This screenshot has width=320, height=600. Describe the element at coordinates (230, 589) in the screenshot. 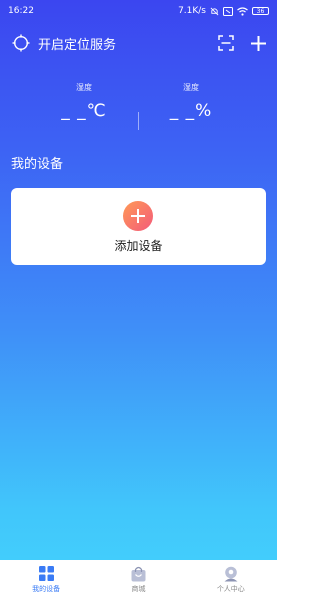

I see `nav-label: 个人中心` at that location.